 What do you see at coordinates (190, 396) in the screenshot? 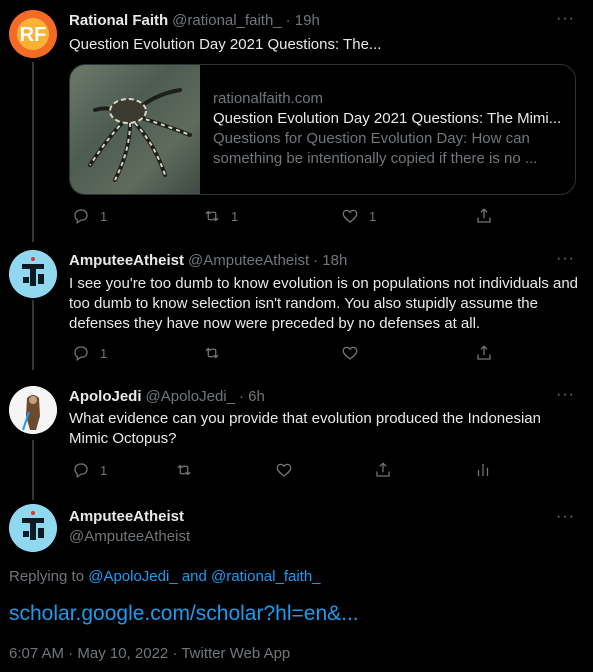
I see `handle: @ApoloJedi_` at bounding box center [190, 396].